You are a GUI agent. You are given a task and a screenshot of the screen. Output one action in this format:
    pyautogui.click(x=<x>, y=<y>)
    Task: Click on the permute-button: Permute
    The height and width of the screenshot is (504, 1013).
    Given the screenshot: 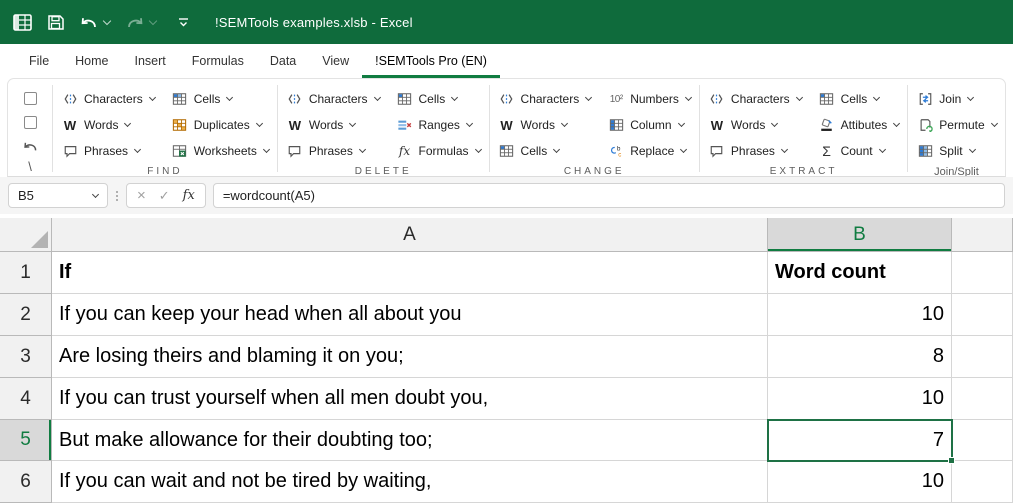 What is the action you would take?
    pyautogui.click(x=957, y=125)
    